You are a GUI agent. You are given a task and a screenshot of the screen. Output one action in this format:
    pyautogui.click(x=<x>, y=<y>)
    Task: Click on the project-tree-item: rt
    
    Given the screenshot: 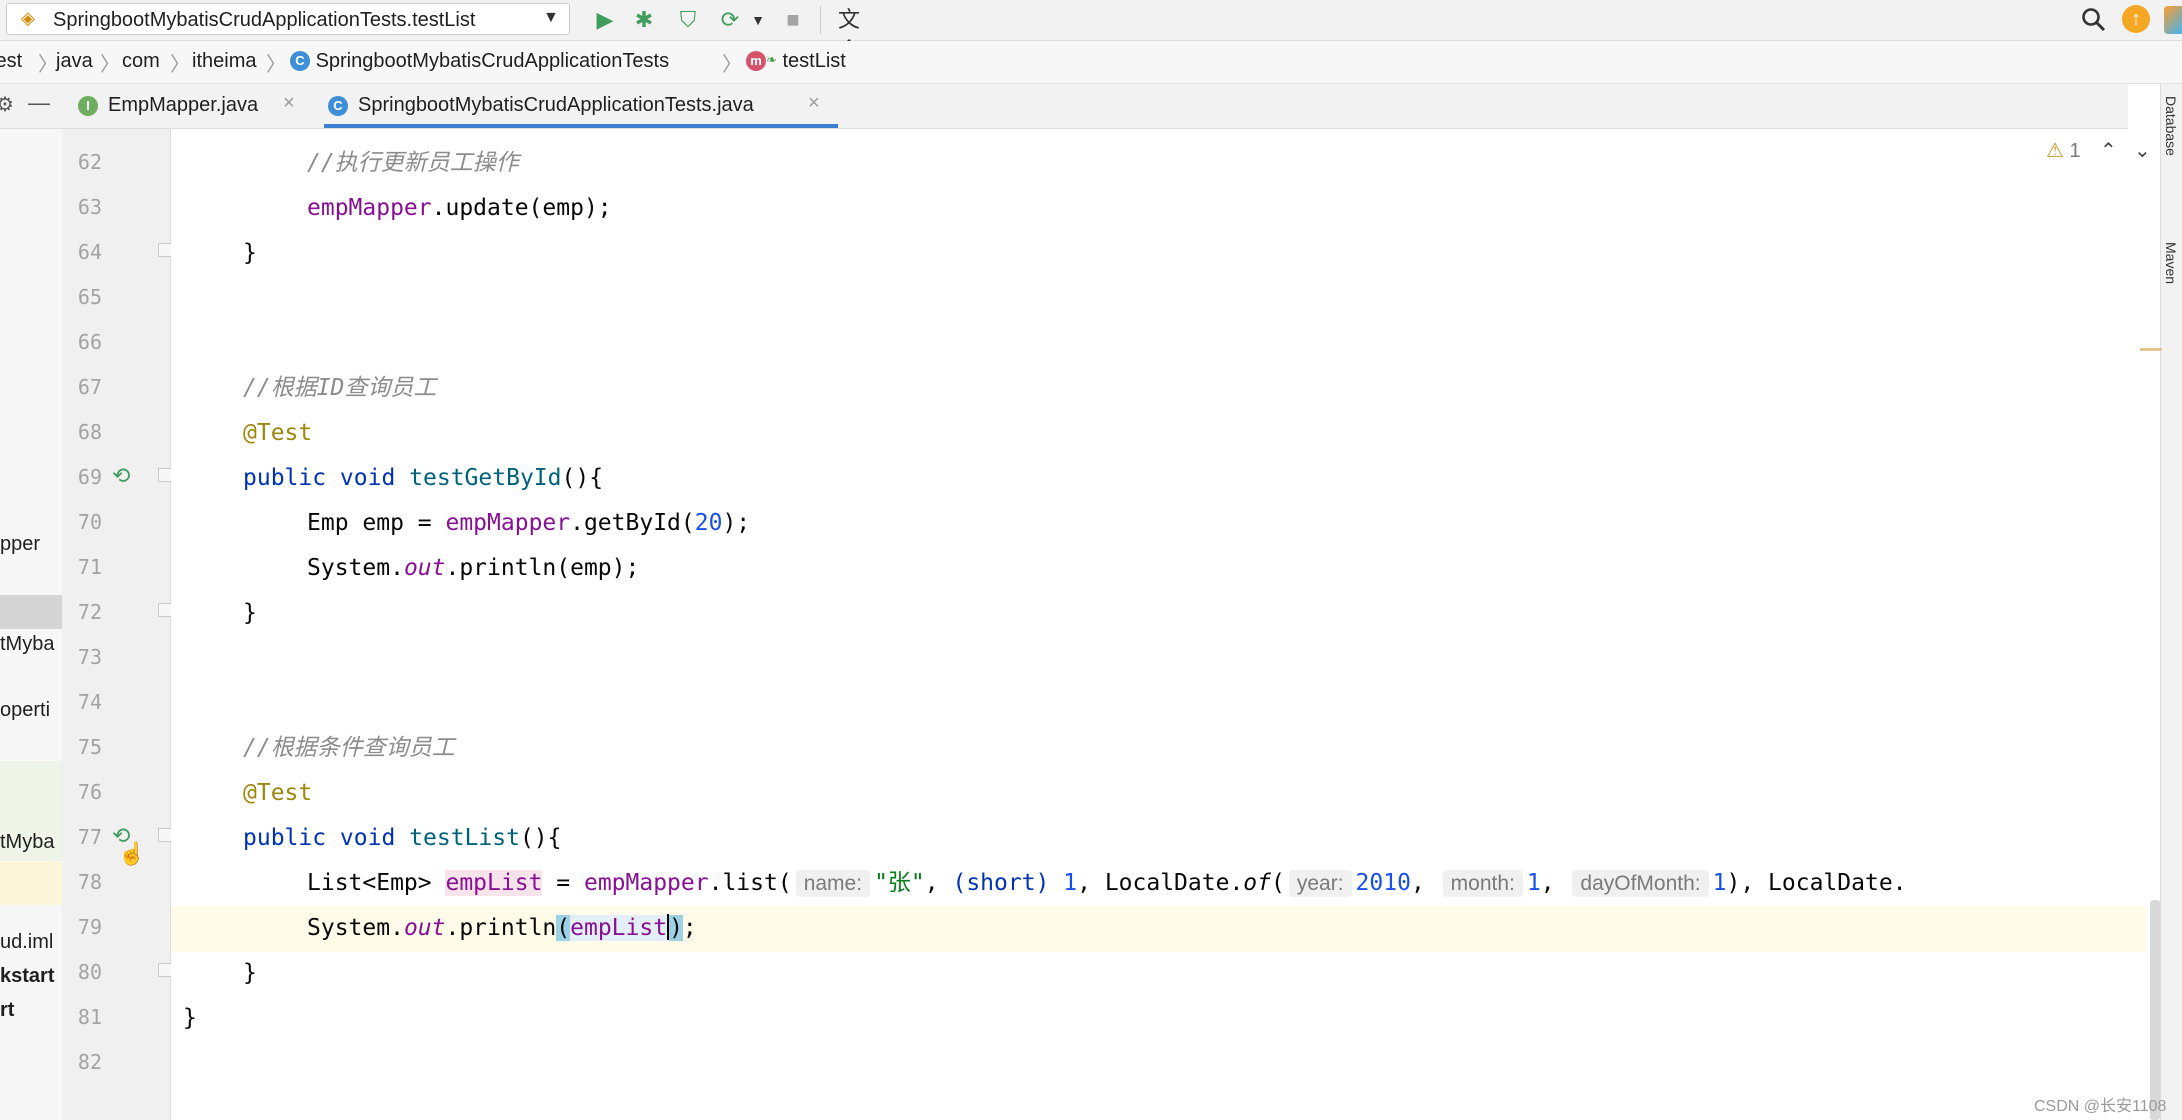 What is the action you would take?
    pyautogui.click(x=7, y=1010)
    